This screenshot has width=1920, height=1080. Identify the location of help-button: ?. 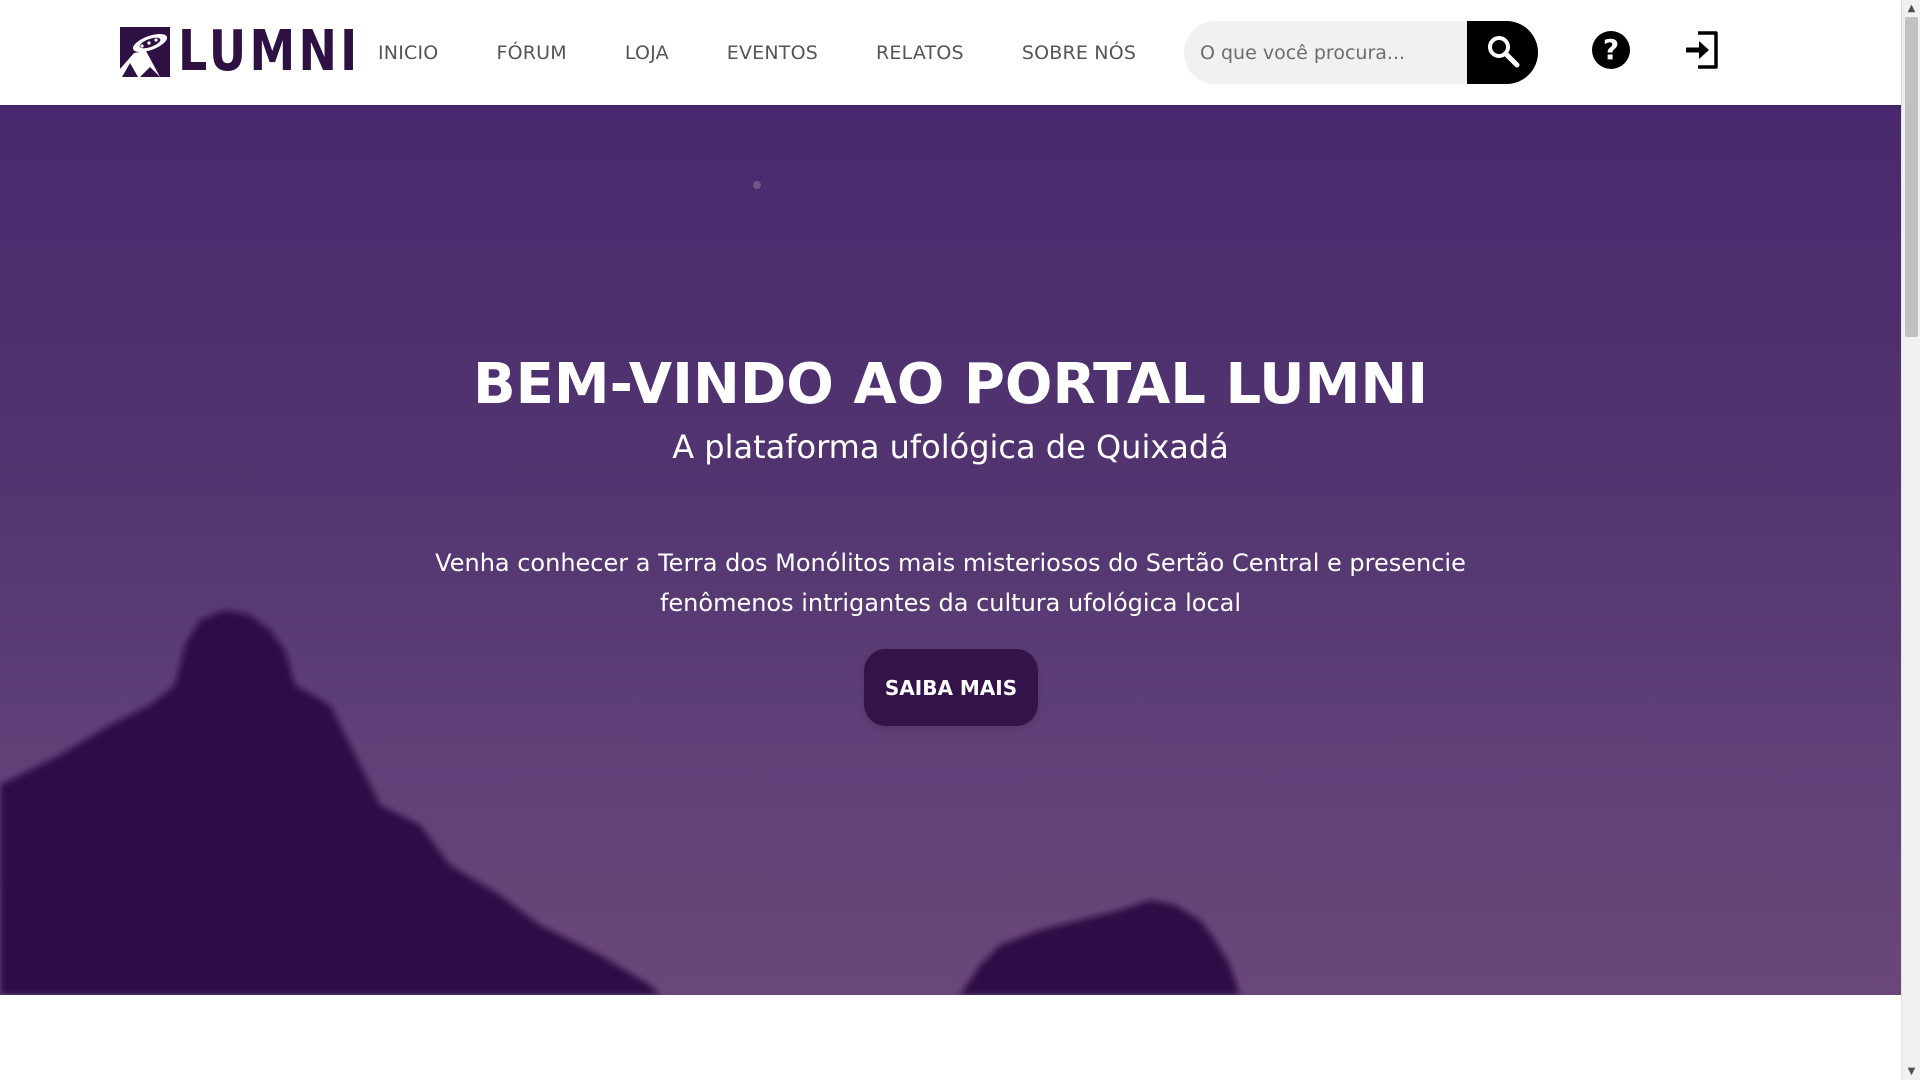
(1611, 50).